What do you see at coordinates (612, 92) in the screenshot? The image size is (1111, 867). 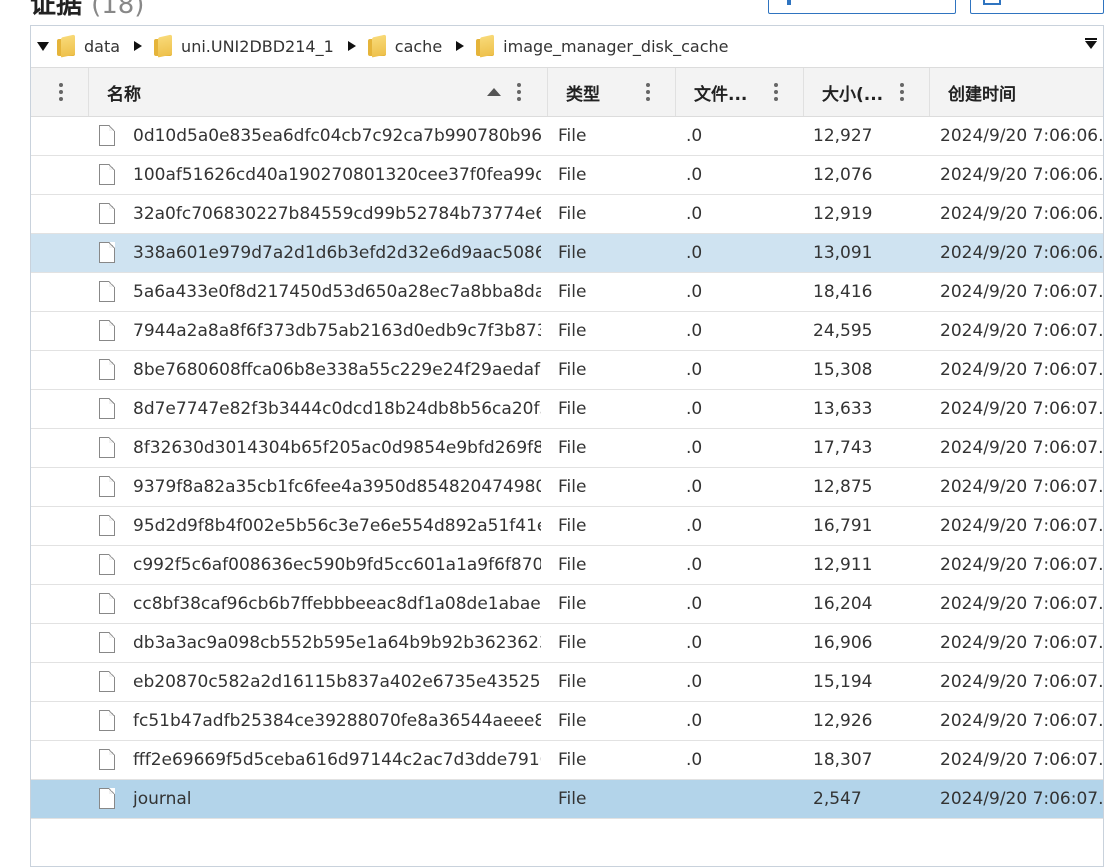 I see `column-header-type: 类型` at bounding box center [612, 92].